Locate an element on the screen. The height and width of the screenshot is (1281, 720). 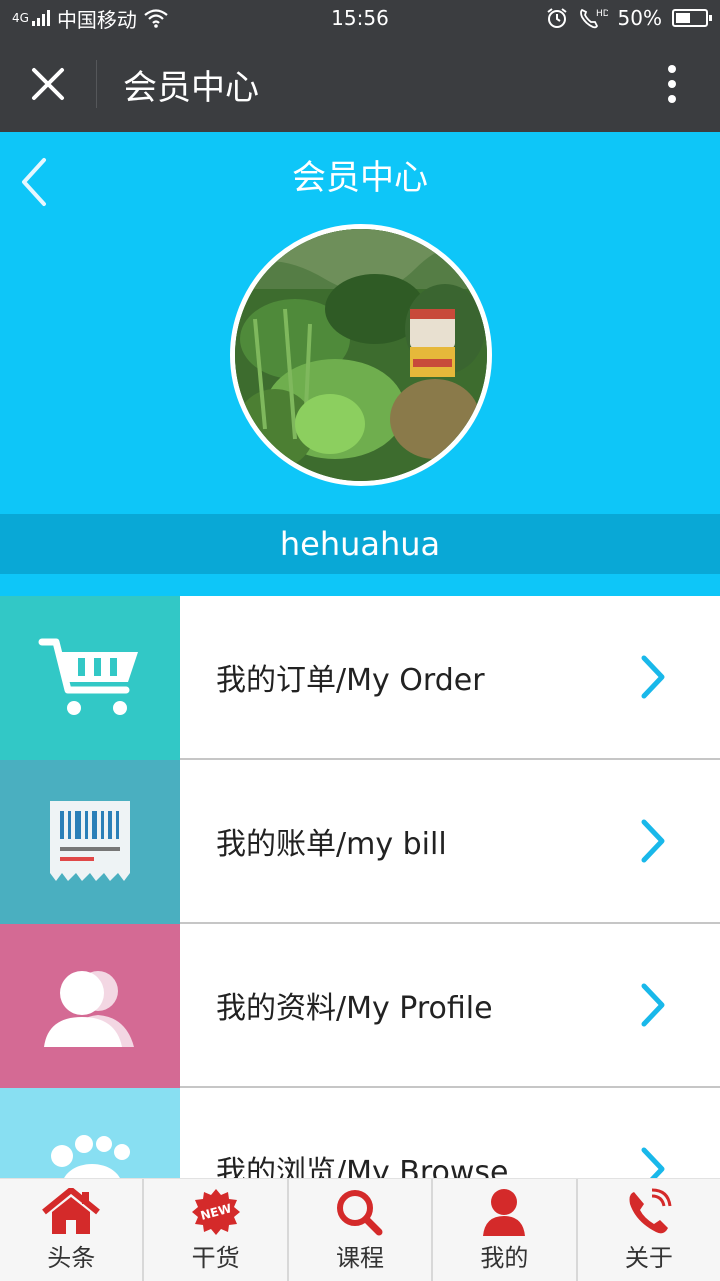
clock: 15:56 is located at coordinates (360, 18).